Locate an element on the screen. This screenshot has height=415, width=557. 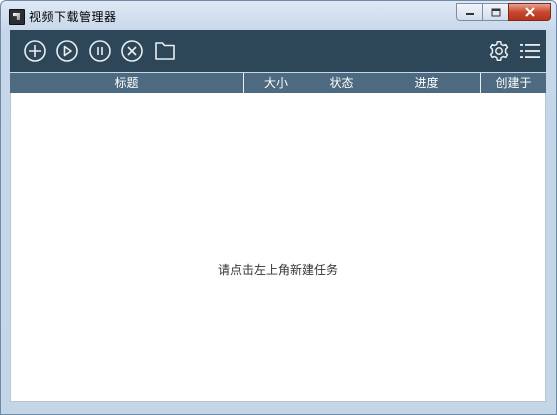
close-circle-icon is located at coordinates (132, 51).